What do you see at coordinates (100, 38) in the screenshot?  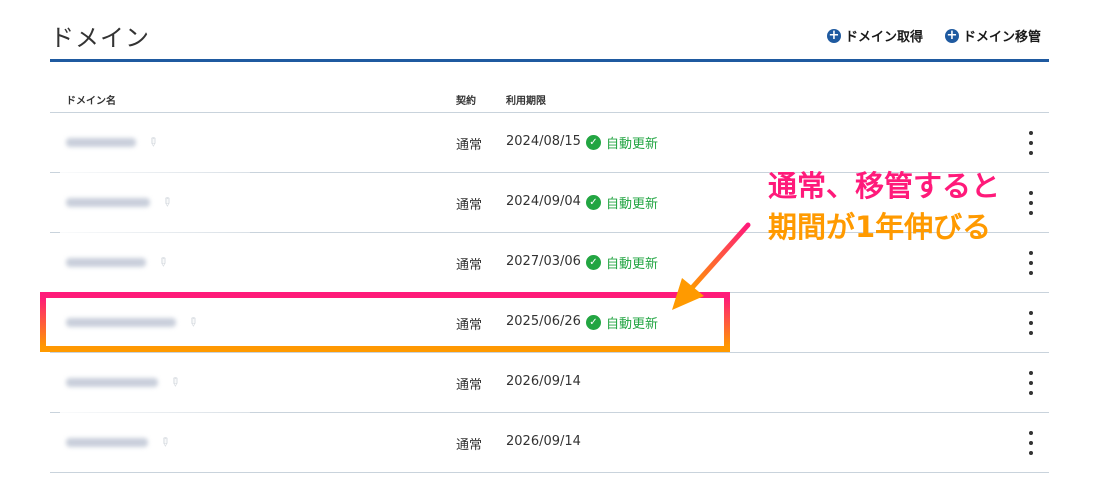 I see `page-title: ドメイン` at bounding box center [100, 38].